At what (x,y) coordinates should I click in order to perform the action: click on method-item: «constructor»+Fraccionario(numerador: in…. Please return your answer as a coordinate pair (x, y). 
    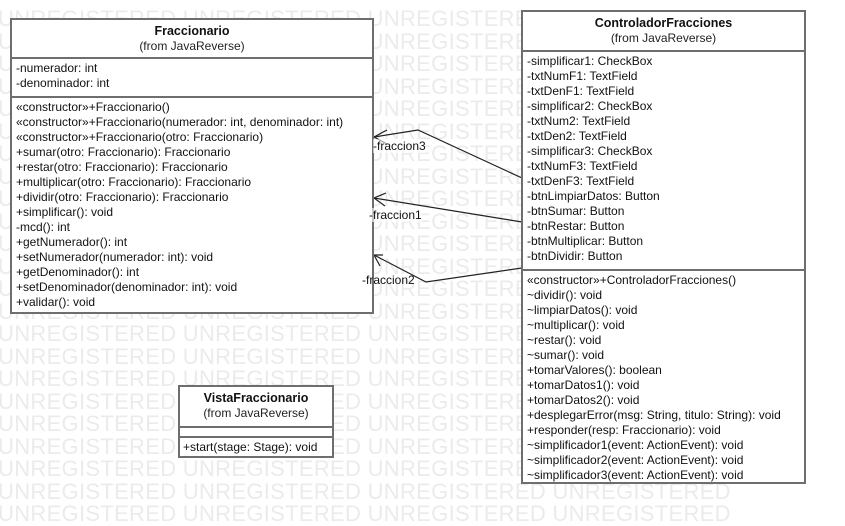
    Looking at the image, I should click on (180, 122).